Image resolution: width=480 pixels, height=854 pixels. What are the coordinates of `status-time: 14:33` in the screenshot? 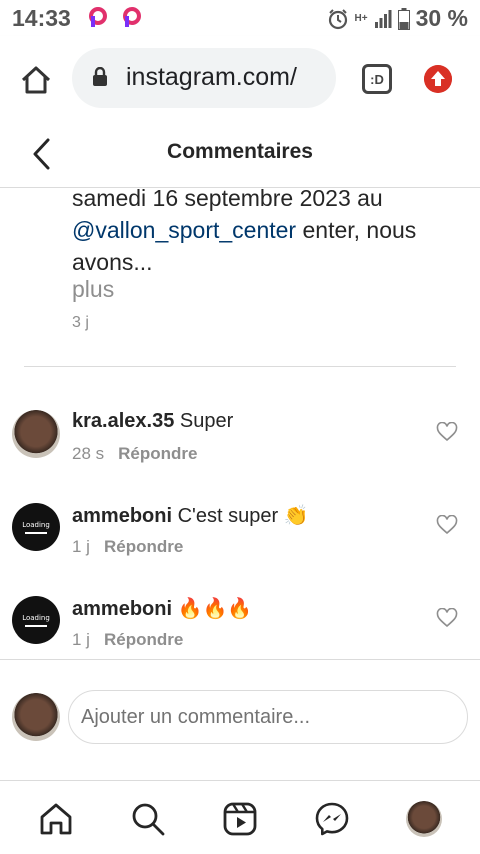 It's located at (41, 18).